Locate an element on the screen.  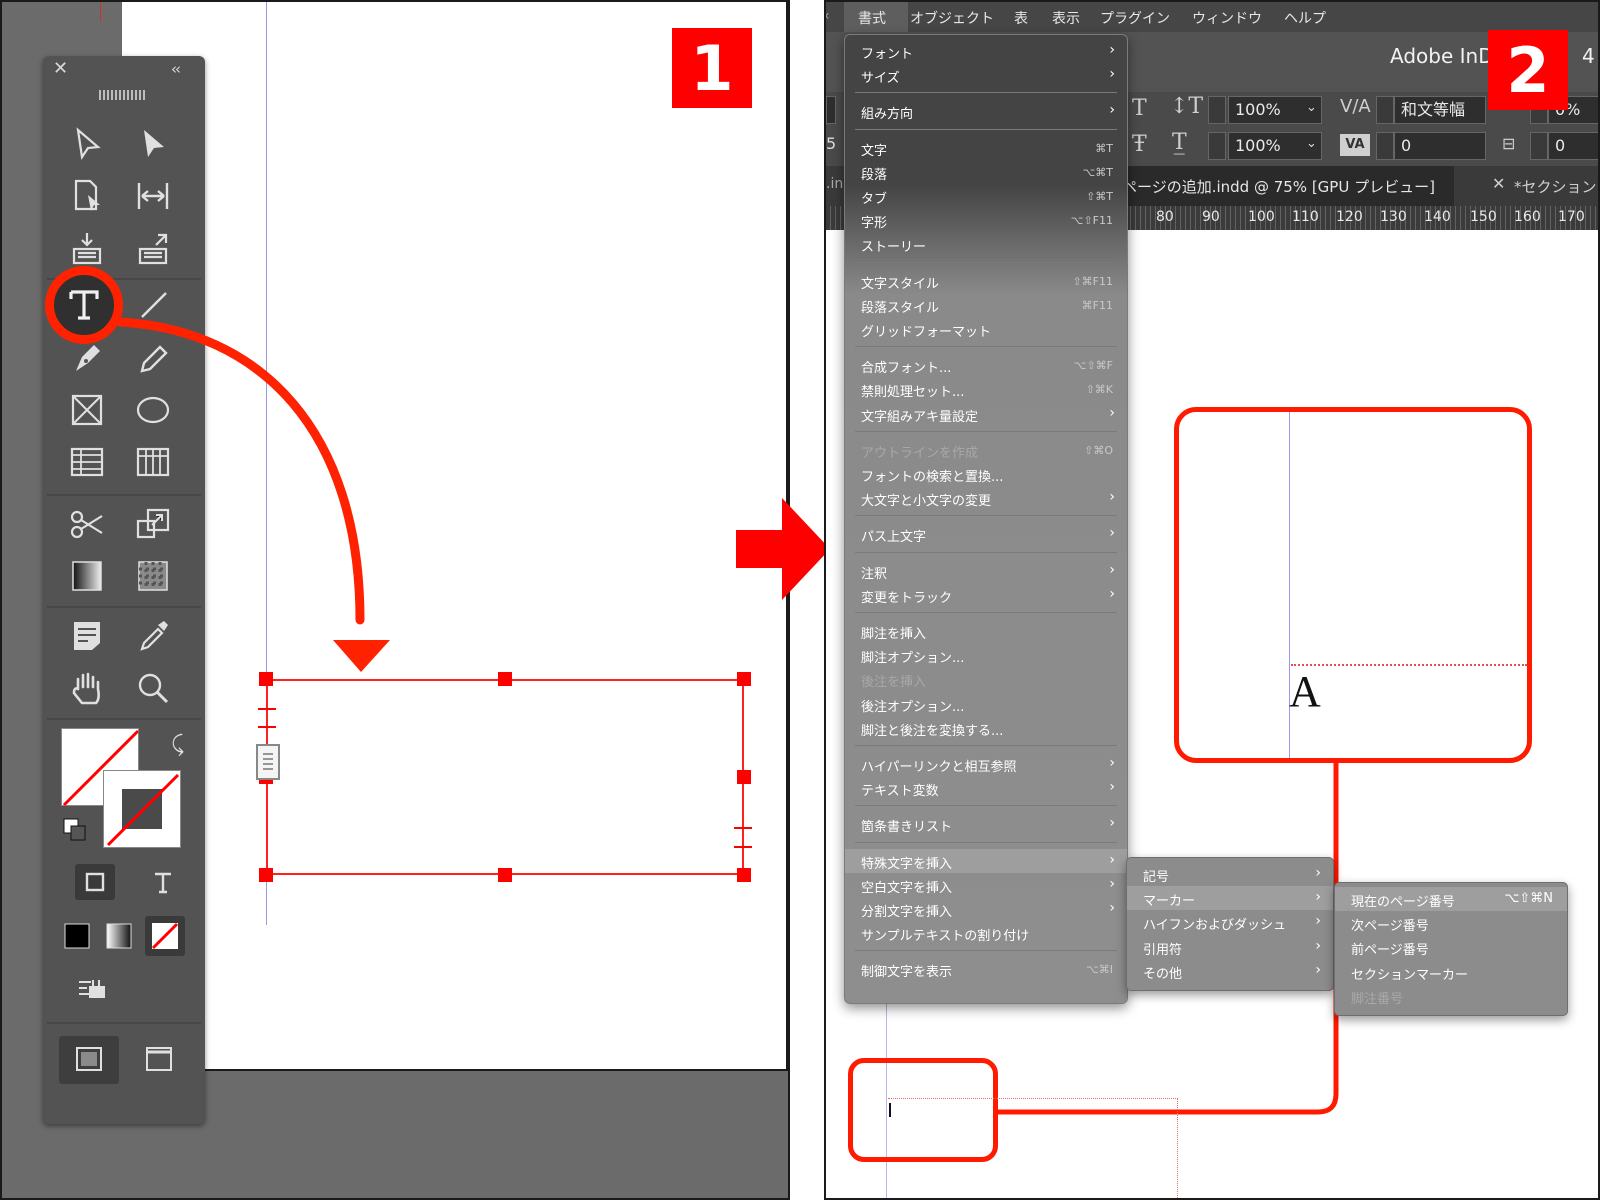
keyboard-shortcut: ⌥⌘T is located at coordinates (1097, 172).